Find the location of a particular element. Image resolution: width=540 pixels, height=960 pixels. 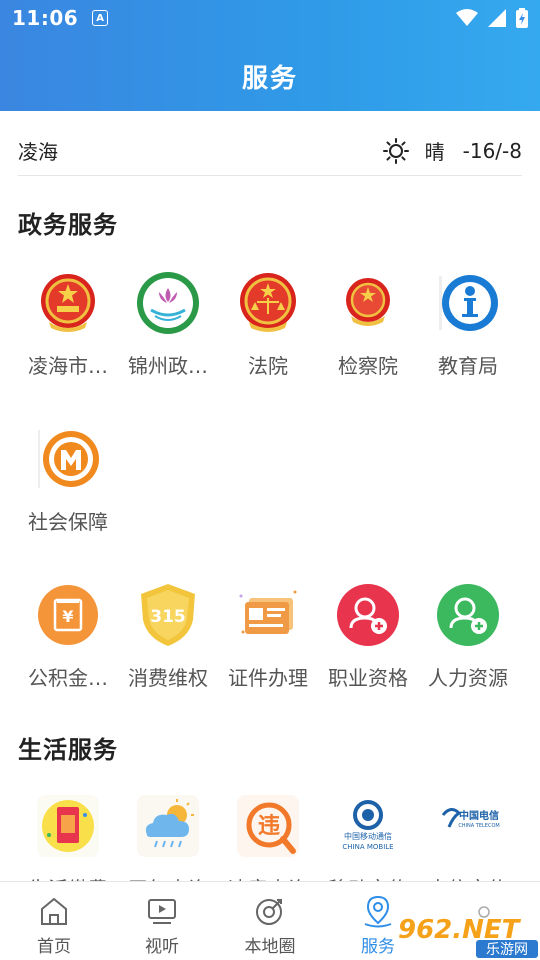

gov-item-education: 教育局 is located at coordinates (468, 324).